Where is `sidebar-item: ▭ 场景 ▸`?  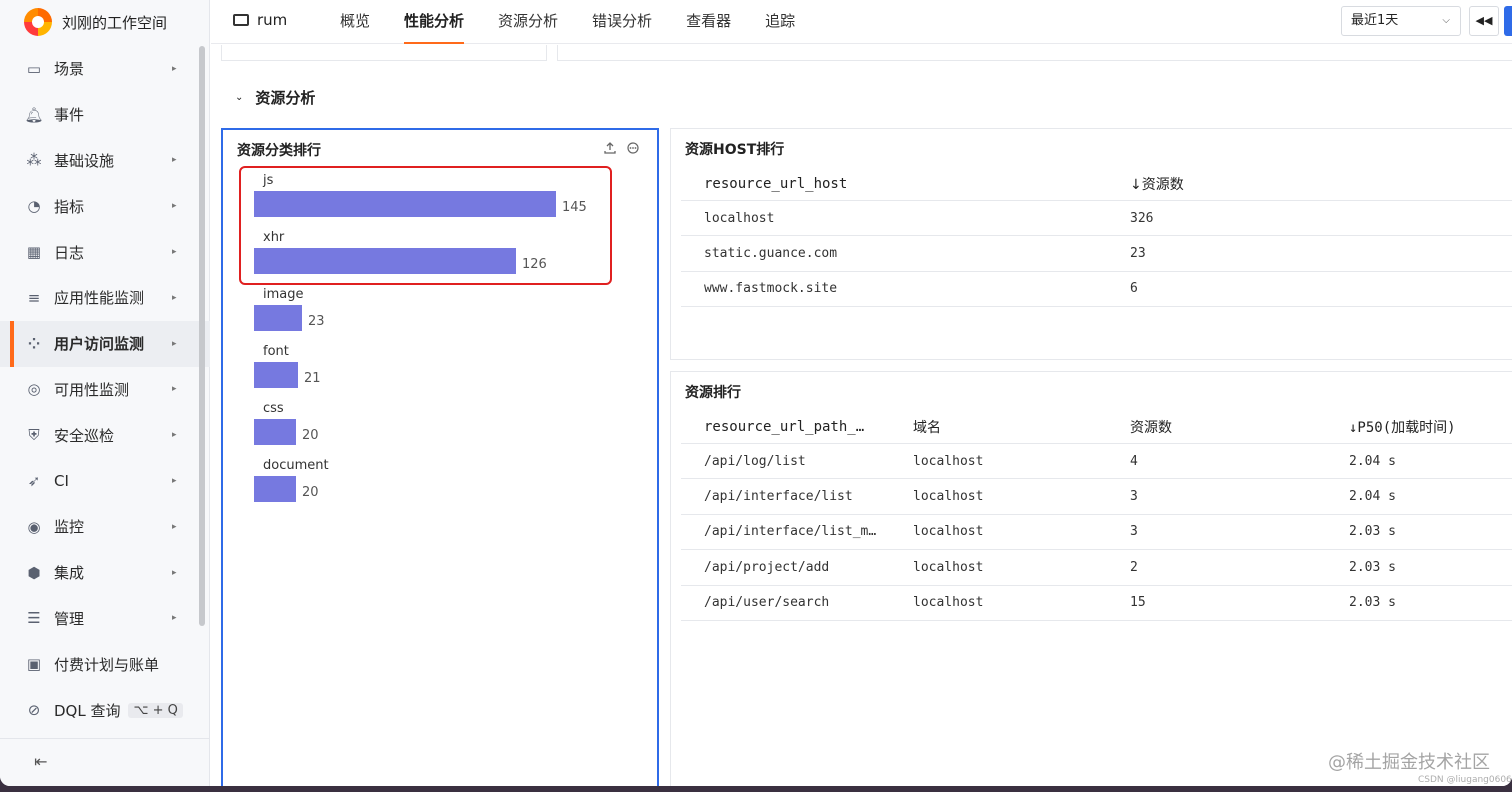 sidebar-item: ▭ 场景 ▸ is located at coordinates (105, 69).